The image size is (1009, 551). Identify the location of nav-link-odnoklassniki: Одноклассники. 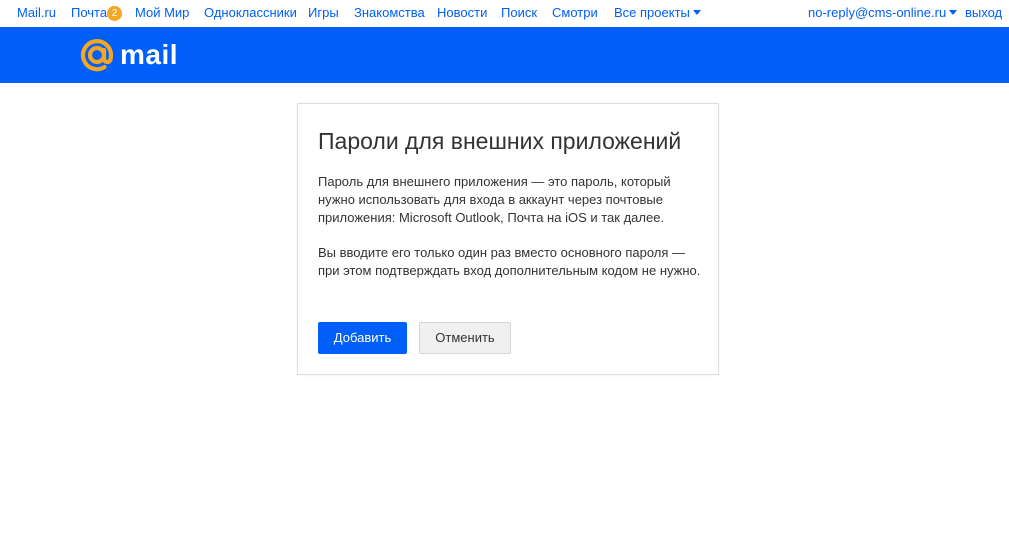
(250, 13).